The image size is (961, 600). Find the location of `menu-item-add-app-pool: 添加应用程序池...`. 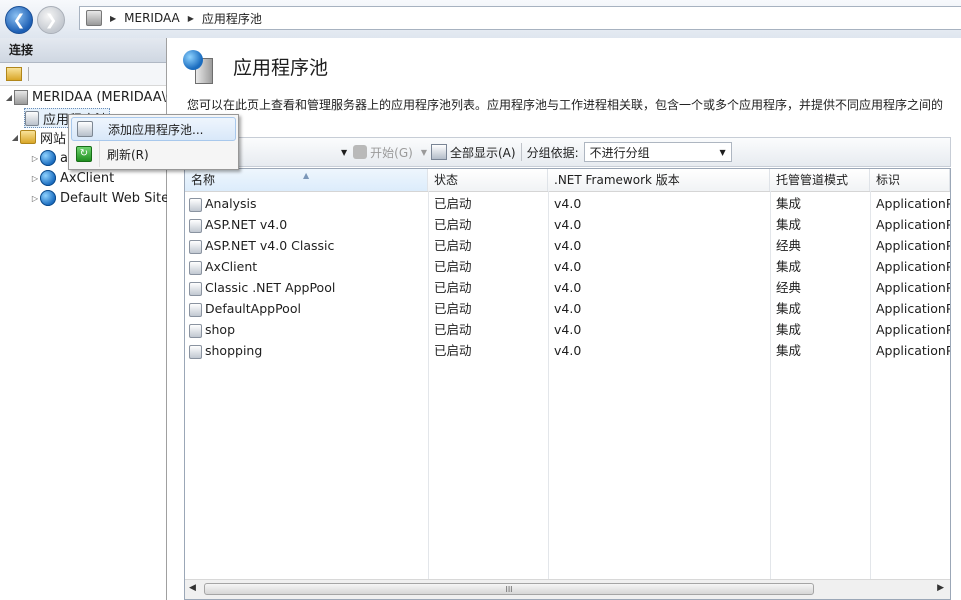

menu-item-add-app-pool: 添加应用程序池... is located at coordinates (153, 129).